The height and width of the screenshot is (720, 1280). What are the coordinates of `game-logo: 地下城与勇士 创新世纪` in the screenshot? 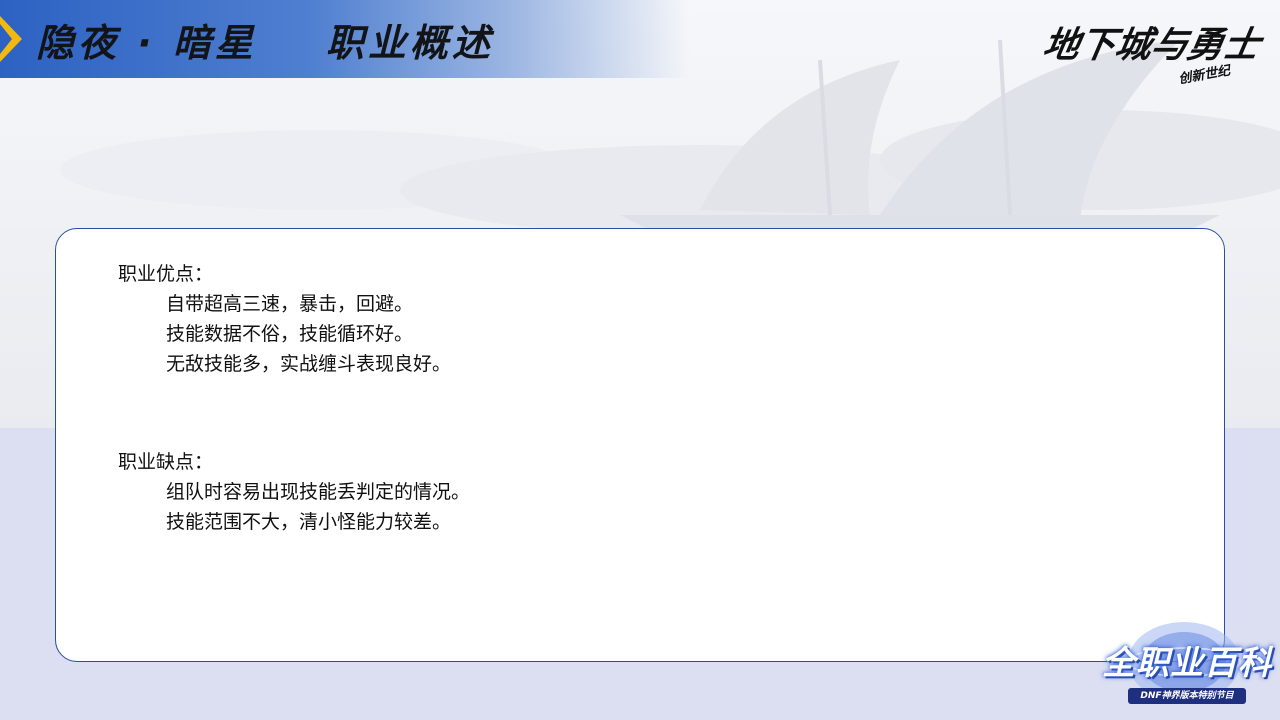 It's located at (1153, 53).